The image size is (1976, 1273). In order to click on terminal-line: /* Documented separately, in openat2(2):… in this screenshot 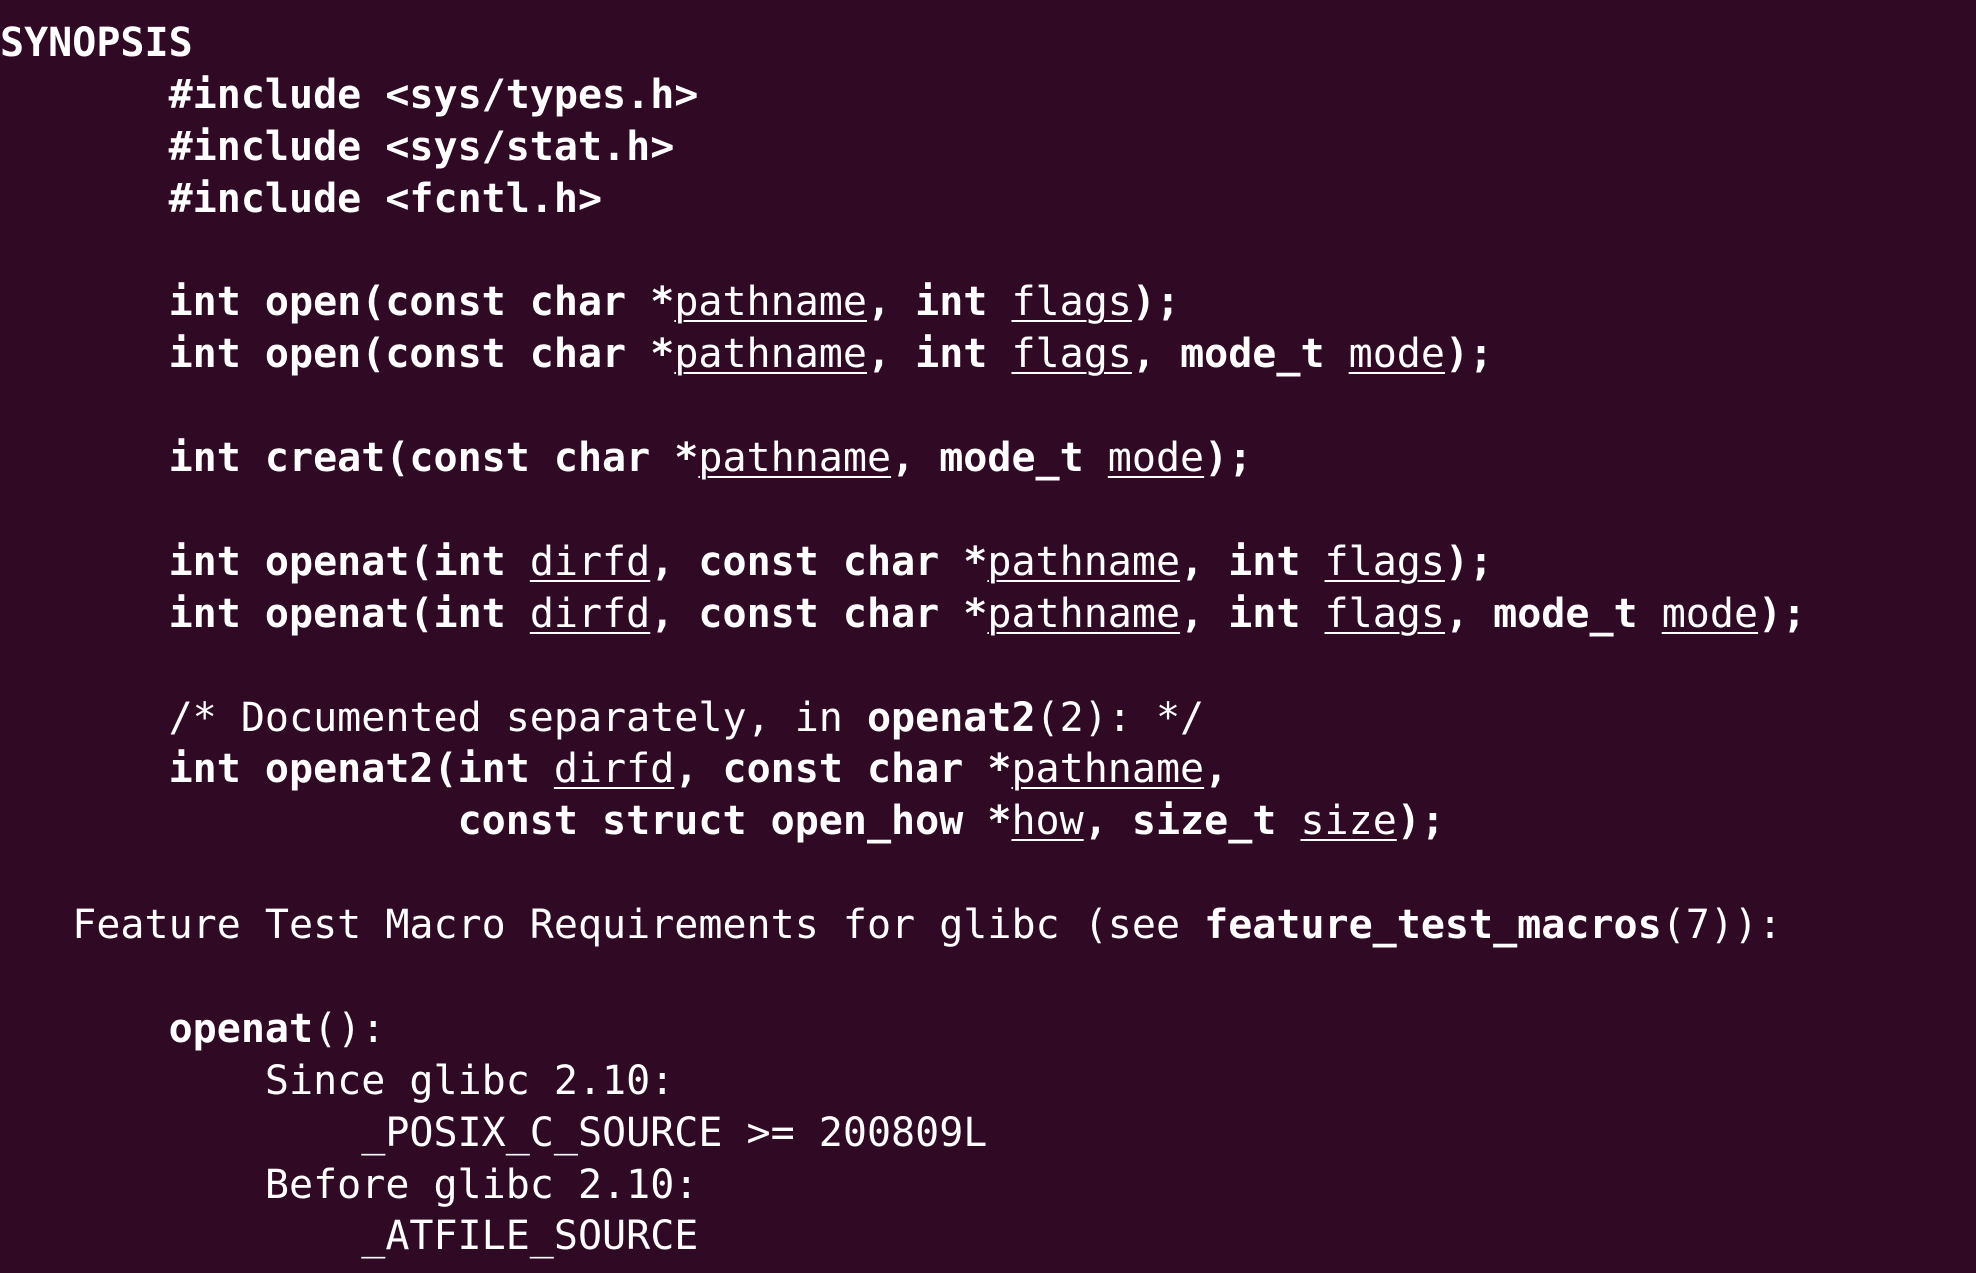, I will do `click(988, 719)`.